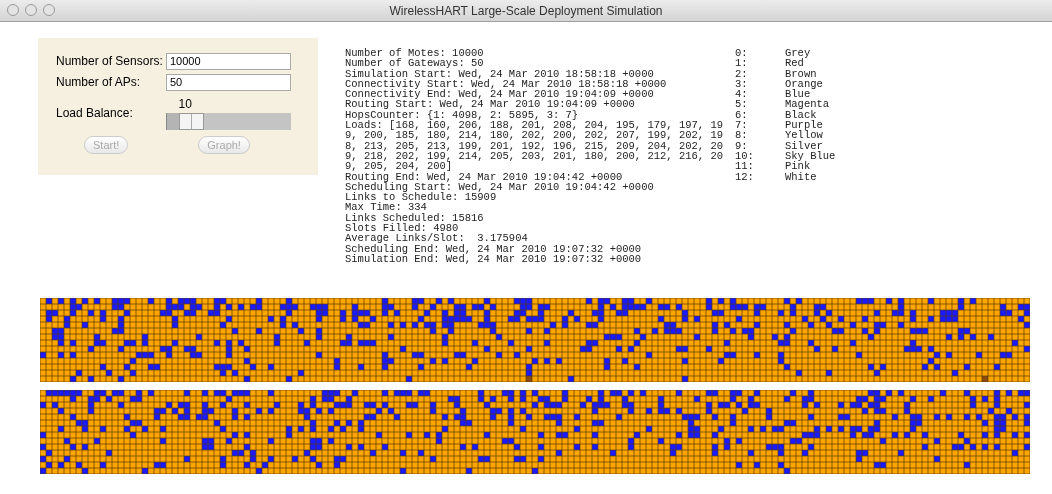 The width and height of the screenshot is (1052, 494). I want to click on log-line: Simulation Start: Wed, 24 Mar 2010 18:58:18 +0000, so click(500, 73).